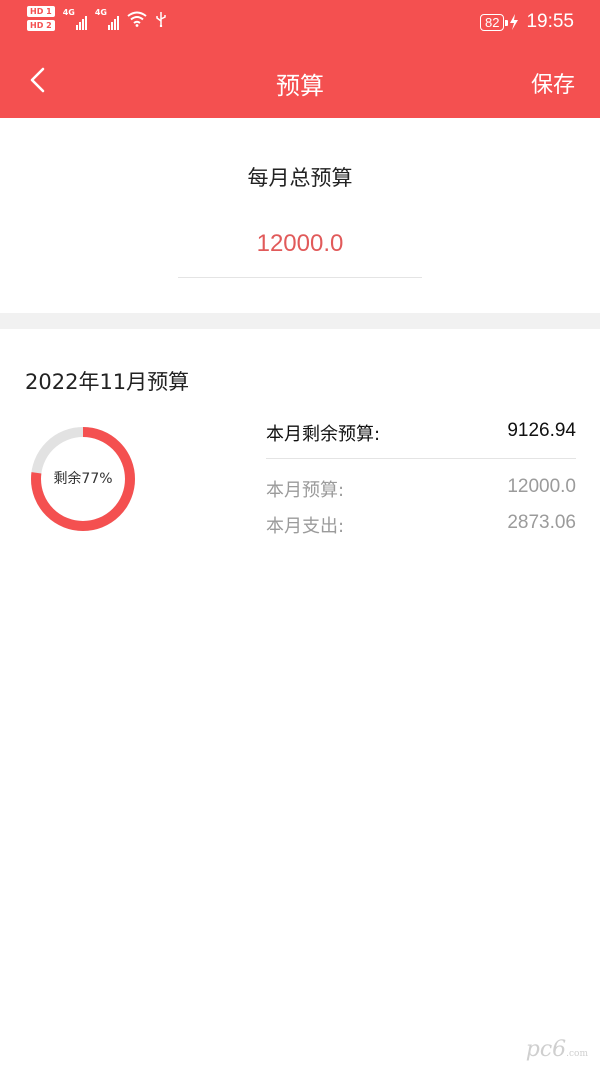 This screenshot has width=600, height=1068. I want to click on budget-row: 本月预算: 12000.0, so click(421, 494).